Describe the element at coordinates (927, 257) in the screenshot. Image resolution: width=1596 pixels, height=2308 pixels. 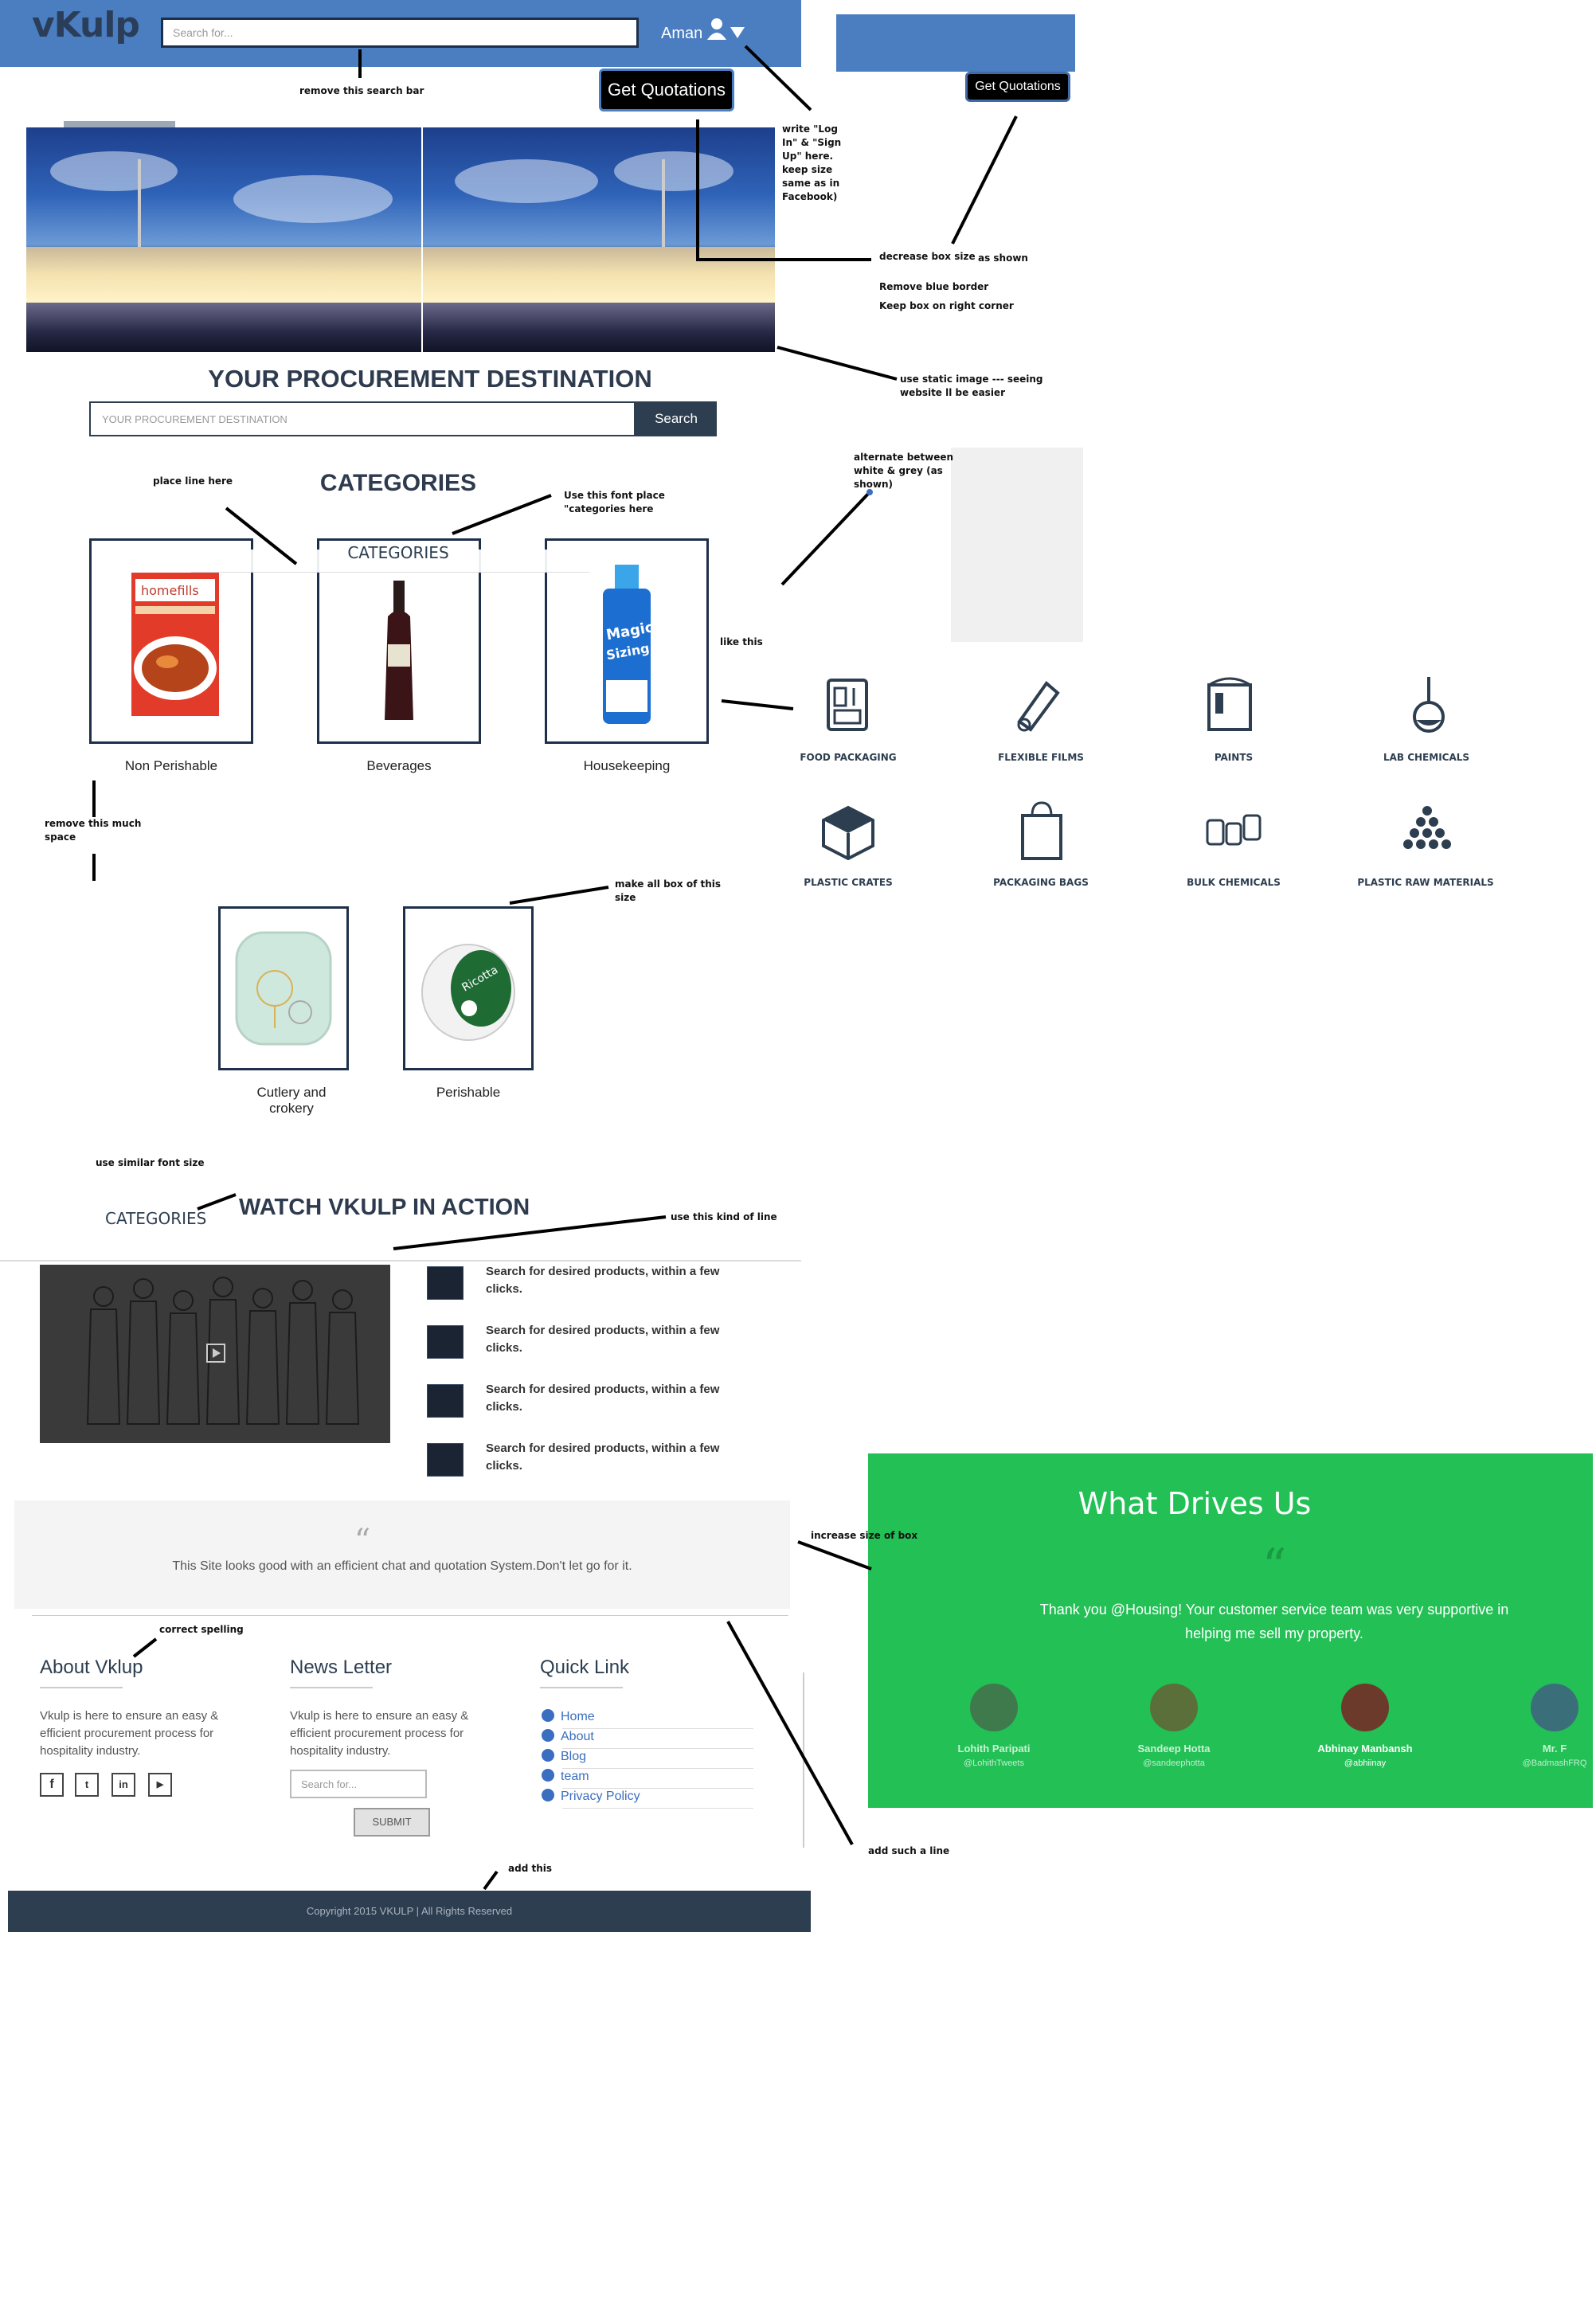
I see `note-decrease-box: decrease box size` at that location.